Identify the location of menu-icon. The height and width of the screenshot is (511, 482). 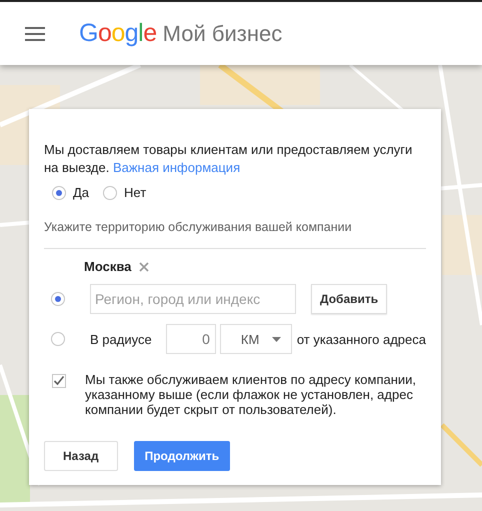
(35, 33).